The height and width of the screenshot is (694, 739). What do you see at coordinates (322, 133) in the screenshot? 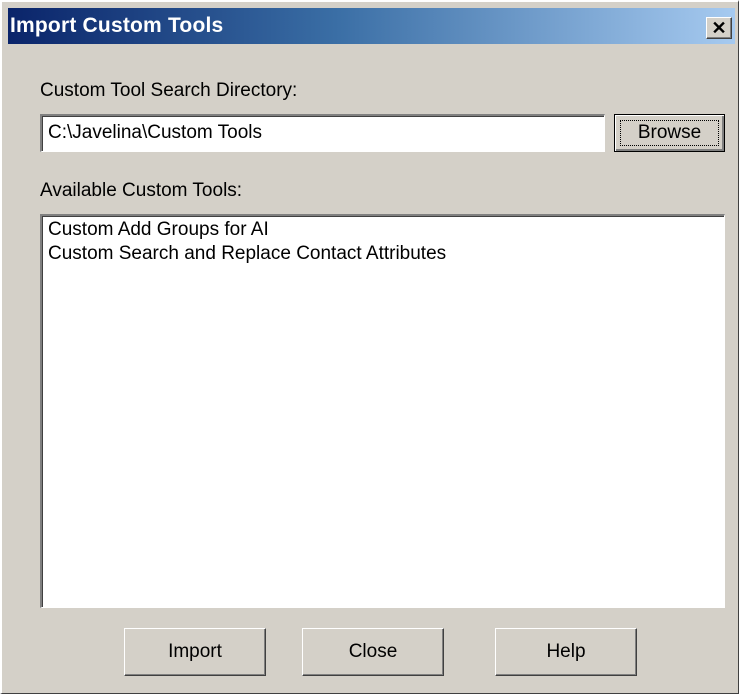
I see `directory-field: C:\Javelina\Custom Tools` at bounding box center [322, 133].